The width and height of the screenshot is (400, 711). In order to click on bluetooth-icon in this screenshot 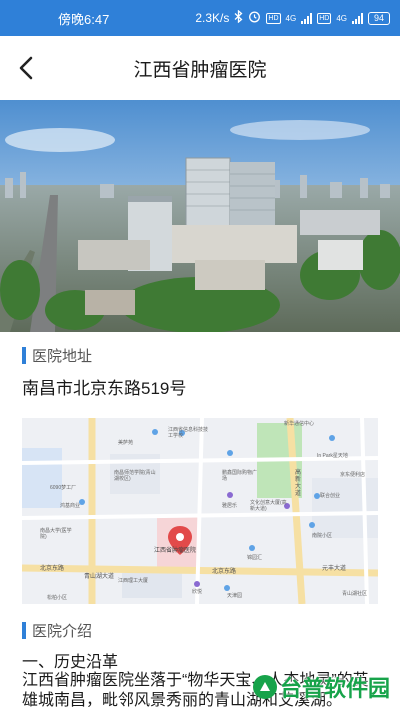, I will do `click(238, 17)`.